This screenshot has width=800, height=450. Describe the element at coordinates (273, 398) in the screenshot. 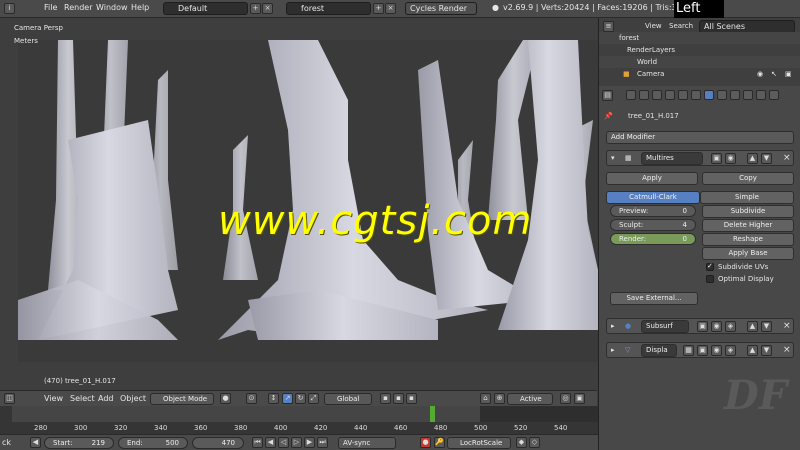

I see `manipulator-icon: ↕` at that location.